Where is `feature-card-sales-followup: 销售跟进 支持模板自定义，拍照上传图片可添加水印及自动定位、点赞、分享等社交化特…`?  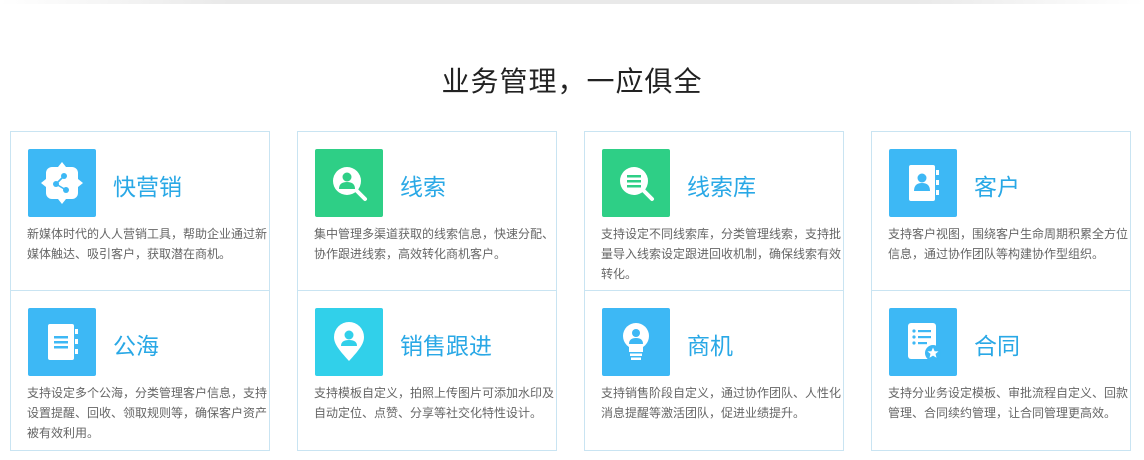
feature-card-sales-followup: 销售跟进 支持模板自定义，拍照上传图片可添加水印及自动定位、点赞、分享等社交化特… is located at coordinates (427, 371).